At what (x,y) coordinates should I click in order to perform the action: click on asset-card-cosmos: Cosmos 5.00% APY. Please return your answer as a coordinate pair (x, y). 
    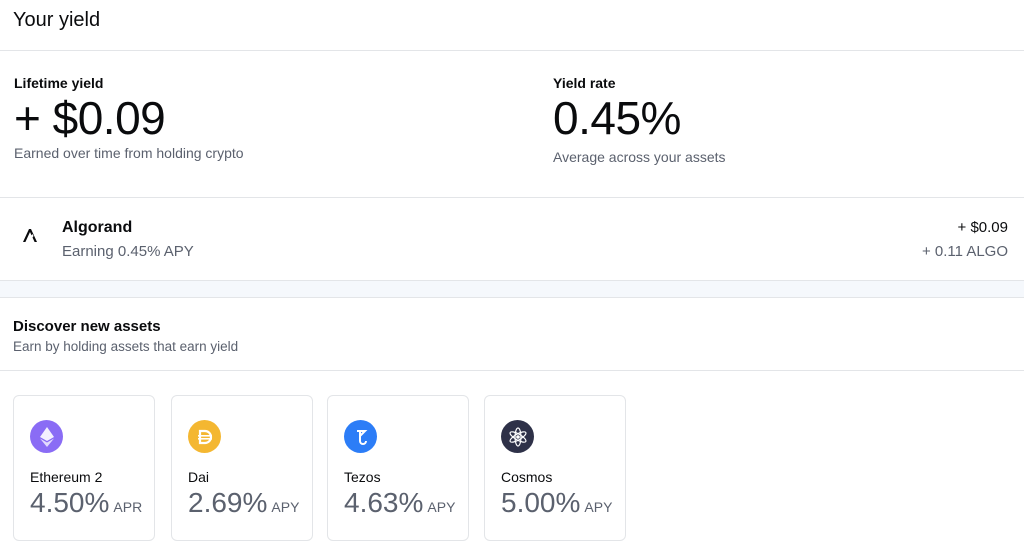
    Looking at the image, I should click on (555, 468).